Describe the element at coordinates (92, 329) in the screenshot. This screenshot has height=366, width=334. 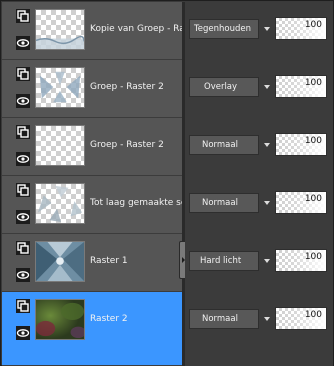
I see `layer-row-selected: Raster 2` at that location.